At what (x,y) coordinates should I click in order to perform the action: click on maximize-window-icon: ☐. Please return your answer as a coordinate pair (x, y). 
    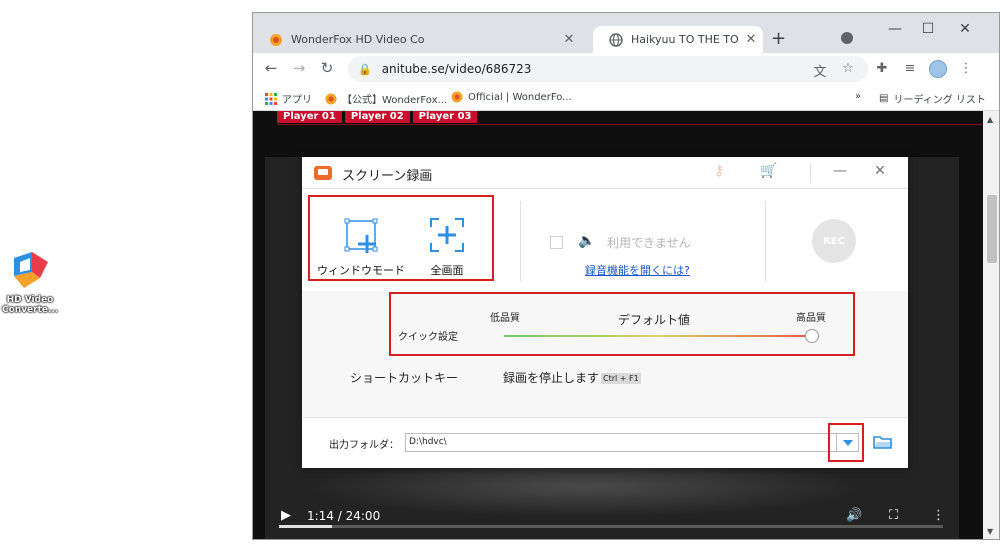
    Looking at the image, I should click on (928, 29).